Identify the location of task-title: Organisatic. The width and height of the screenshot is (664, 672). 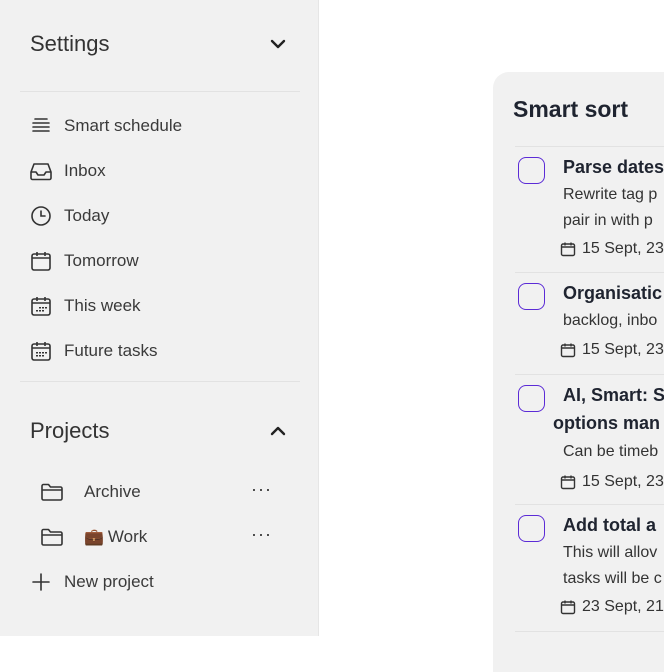
(613, 293).